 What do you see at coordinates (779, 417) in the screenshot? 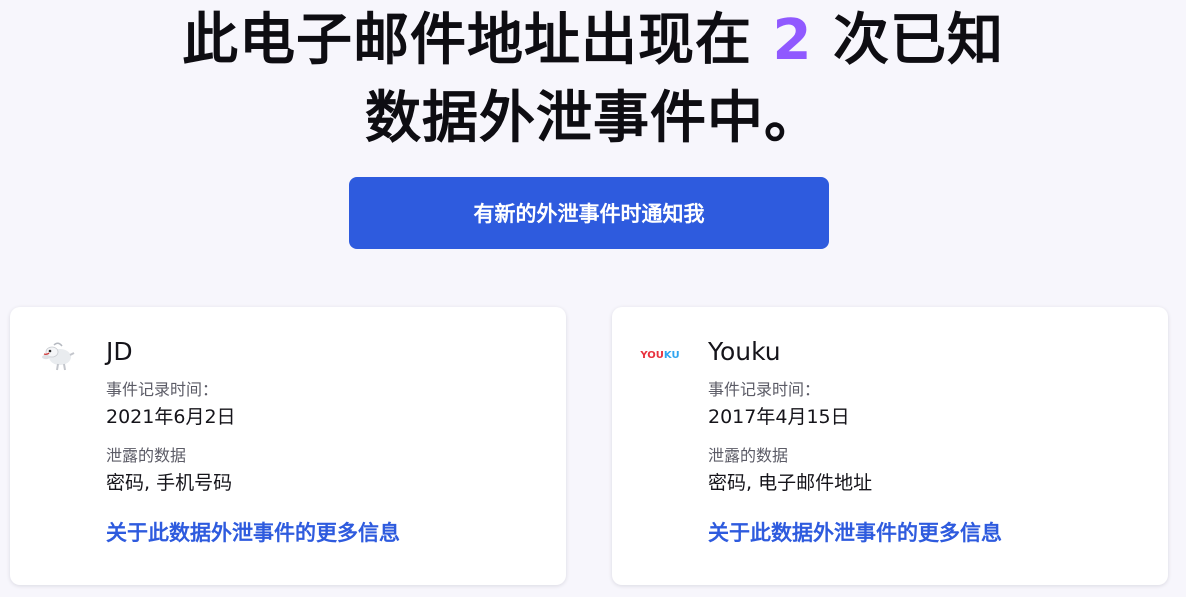
I see `breach-date: 2017年4月15日` at bounding box center [779, 417].